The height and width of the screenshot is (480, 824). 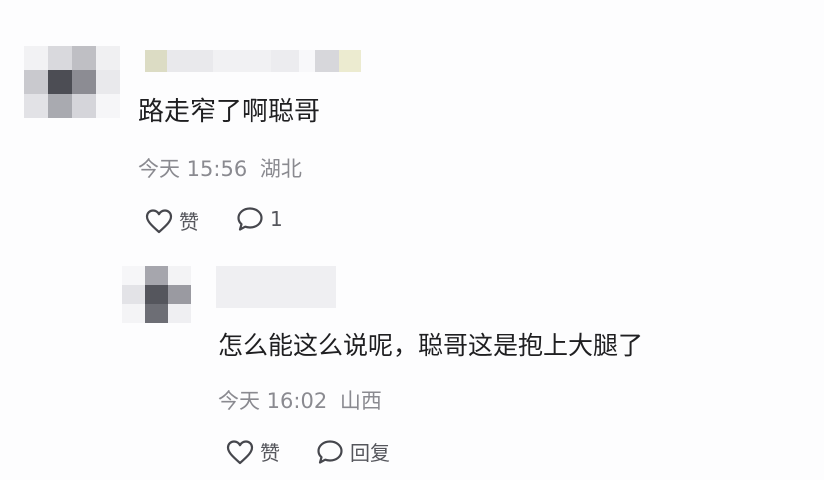 I want to click on like-label: 赞, so click(x=189, y=222).